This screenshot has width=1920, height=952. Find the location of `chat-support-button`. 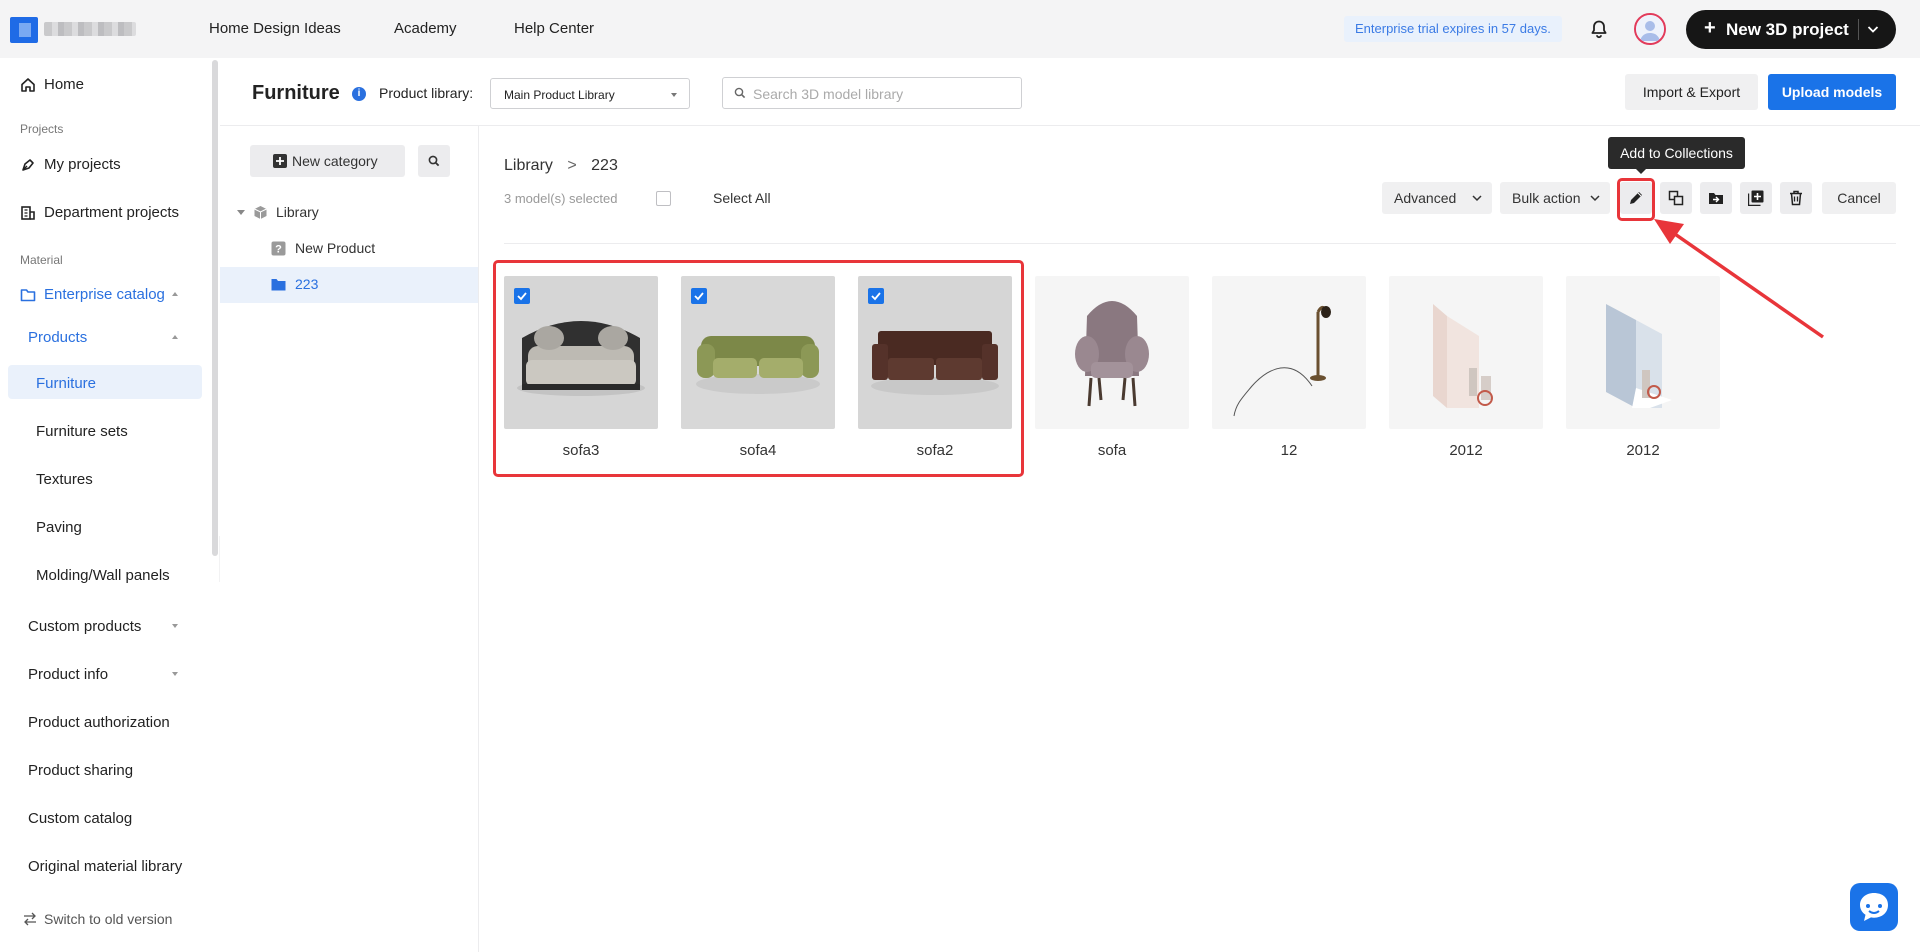

chat-support-button is located at coordinates (1874, 907).